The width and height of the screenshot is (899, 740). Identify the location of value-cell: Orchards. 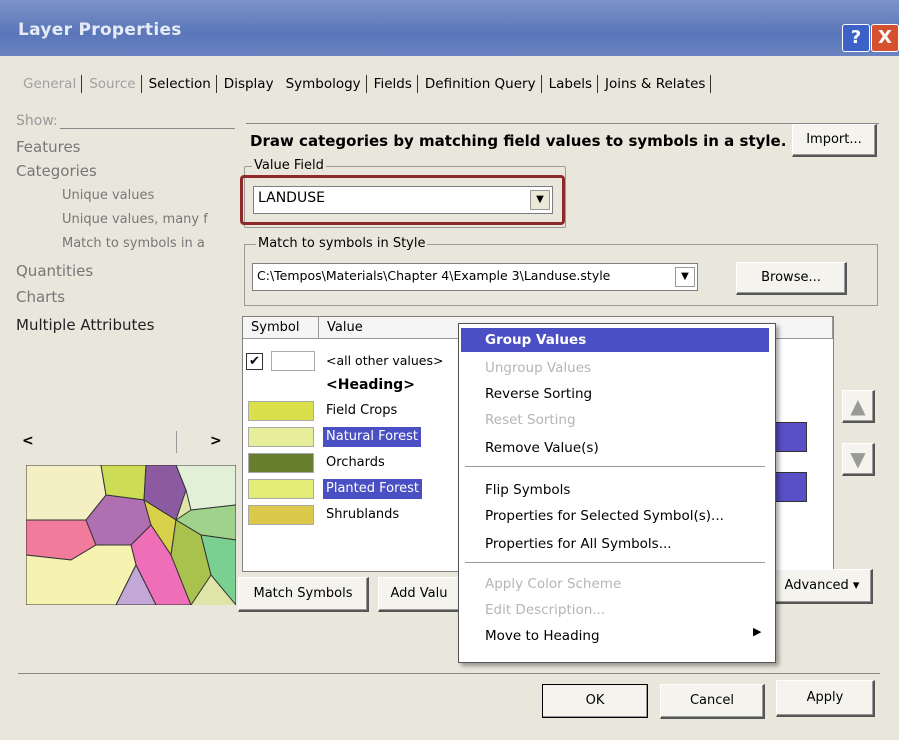
(355, 463).